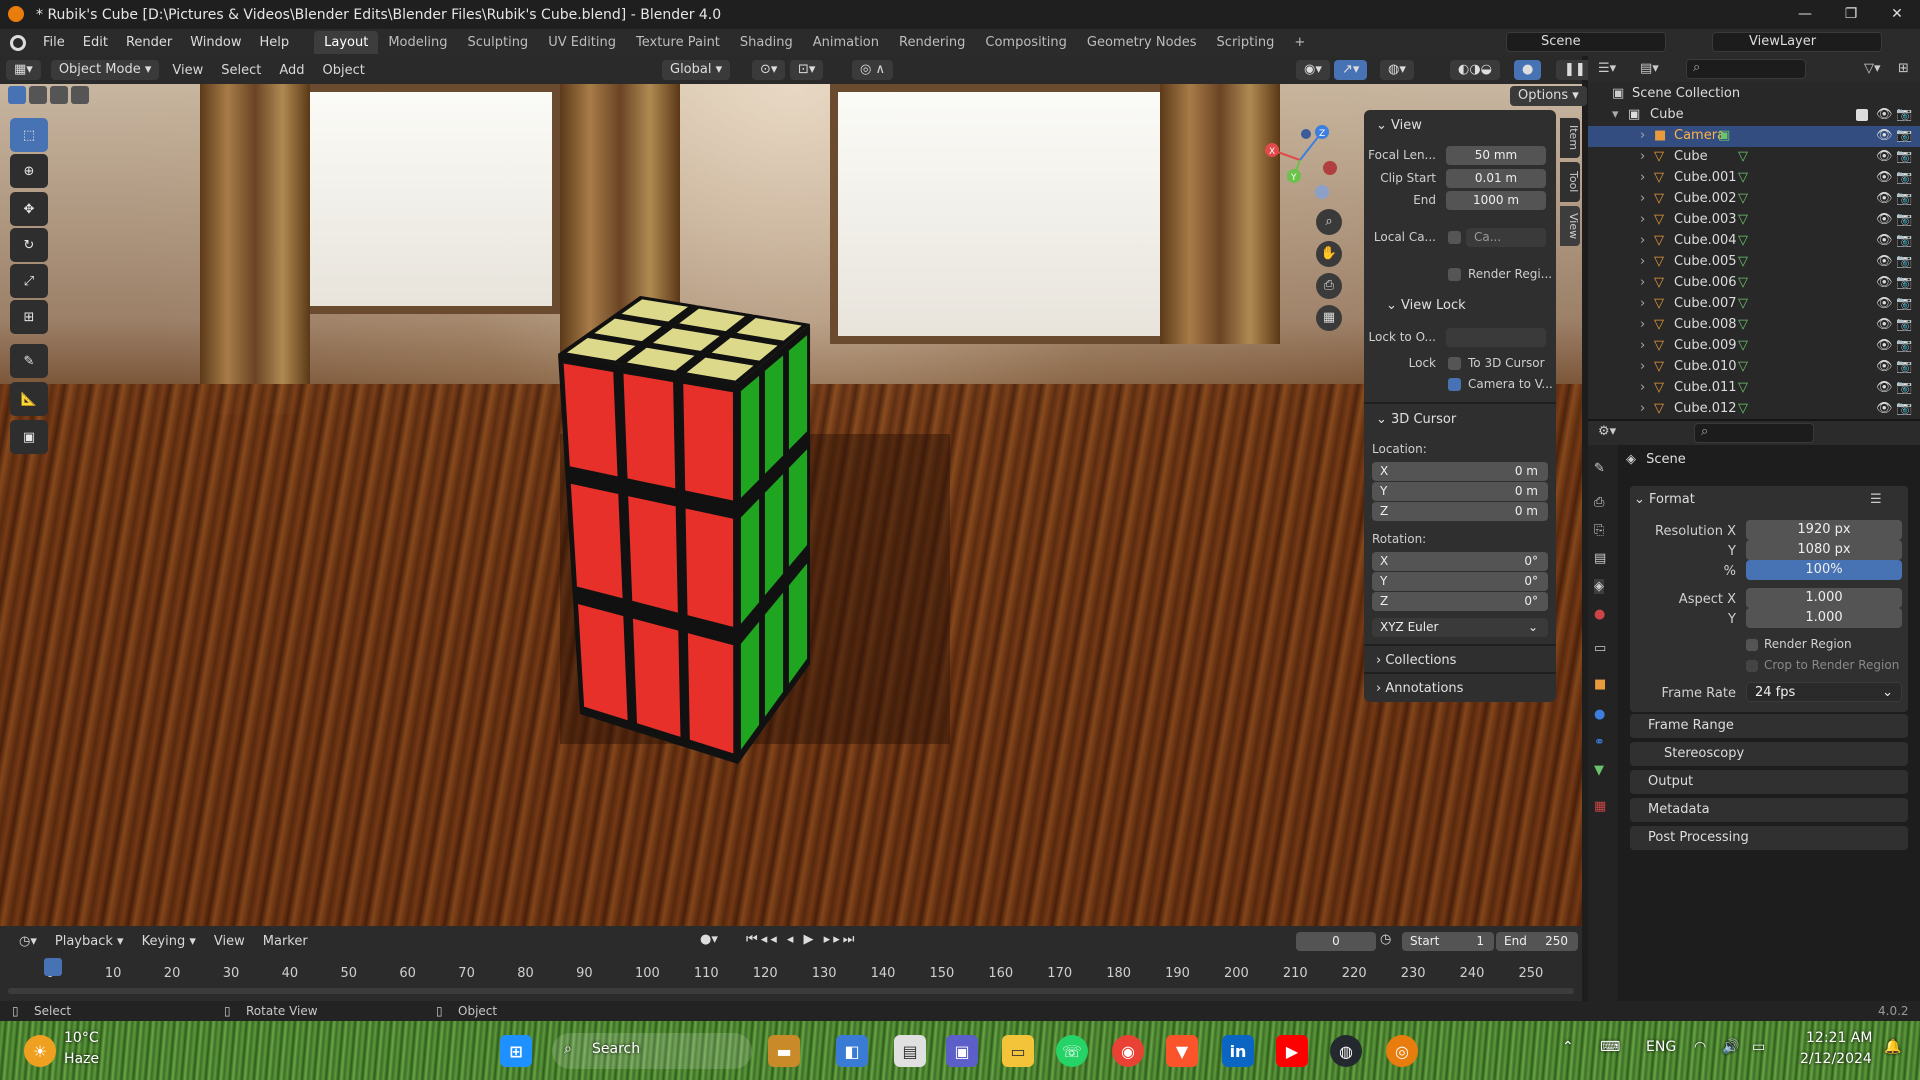 This screenshot has height=1080, width=1920. What do you see at coordinates (1301, 160) in the screenshot?
I see `navigation-gizmo: Z X Y` at bounding box center [1301, 160].